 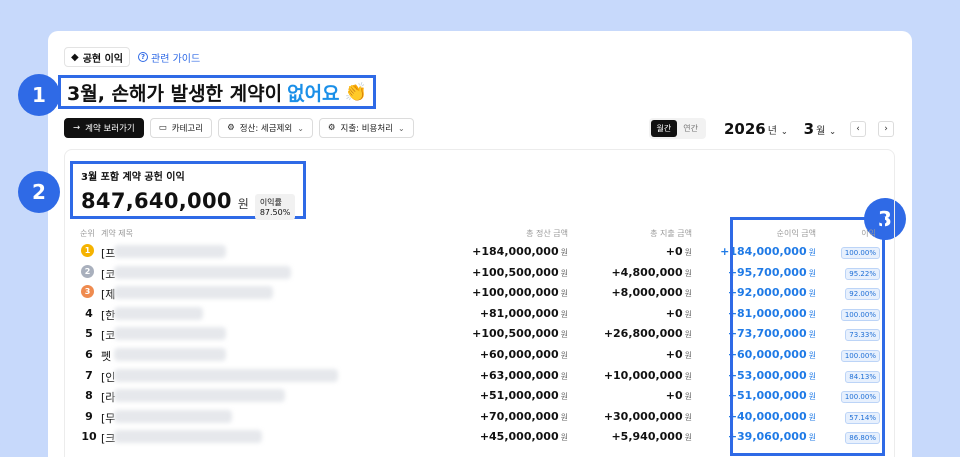 What do you see at coordinates (547, 233) in the screenshot?
I see `header-settlement: 총 정산 금액` at bounding box center [547, 233].